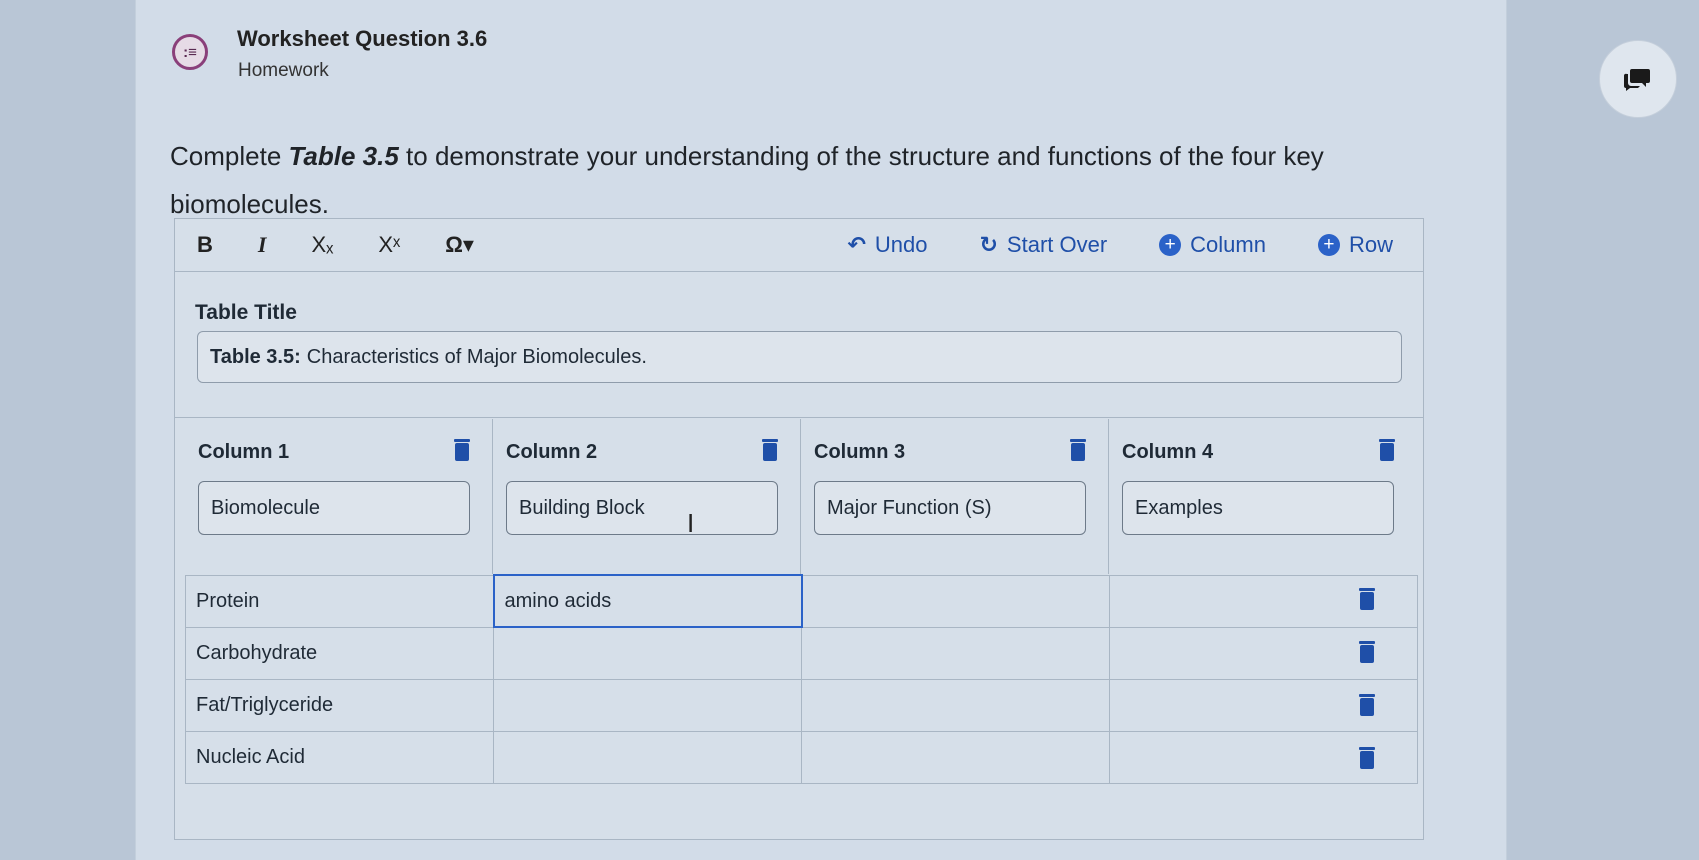 Image resolution: width=1699 pixels, height=860 pixels. I want to click on bold-button: B, so click(205, 245).